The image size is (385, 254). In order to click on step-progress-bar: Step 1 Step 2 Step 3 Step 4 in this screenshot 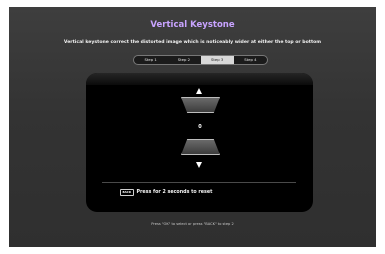, I will do `click(200, 60)`.